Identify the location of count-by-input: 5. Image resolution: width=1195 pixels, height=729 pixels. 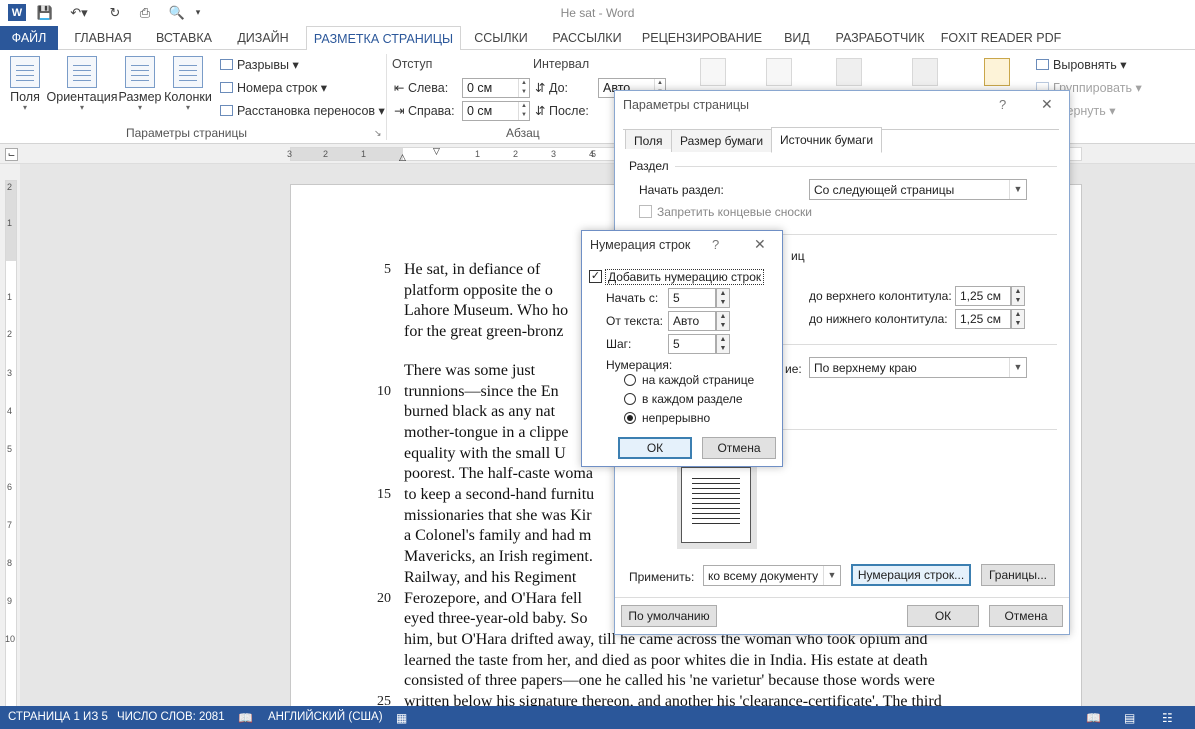
(692, 344).